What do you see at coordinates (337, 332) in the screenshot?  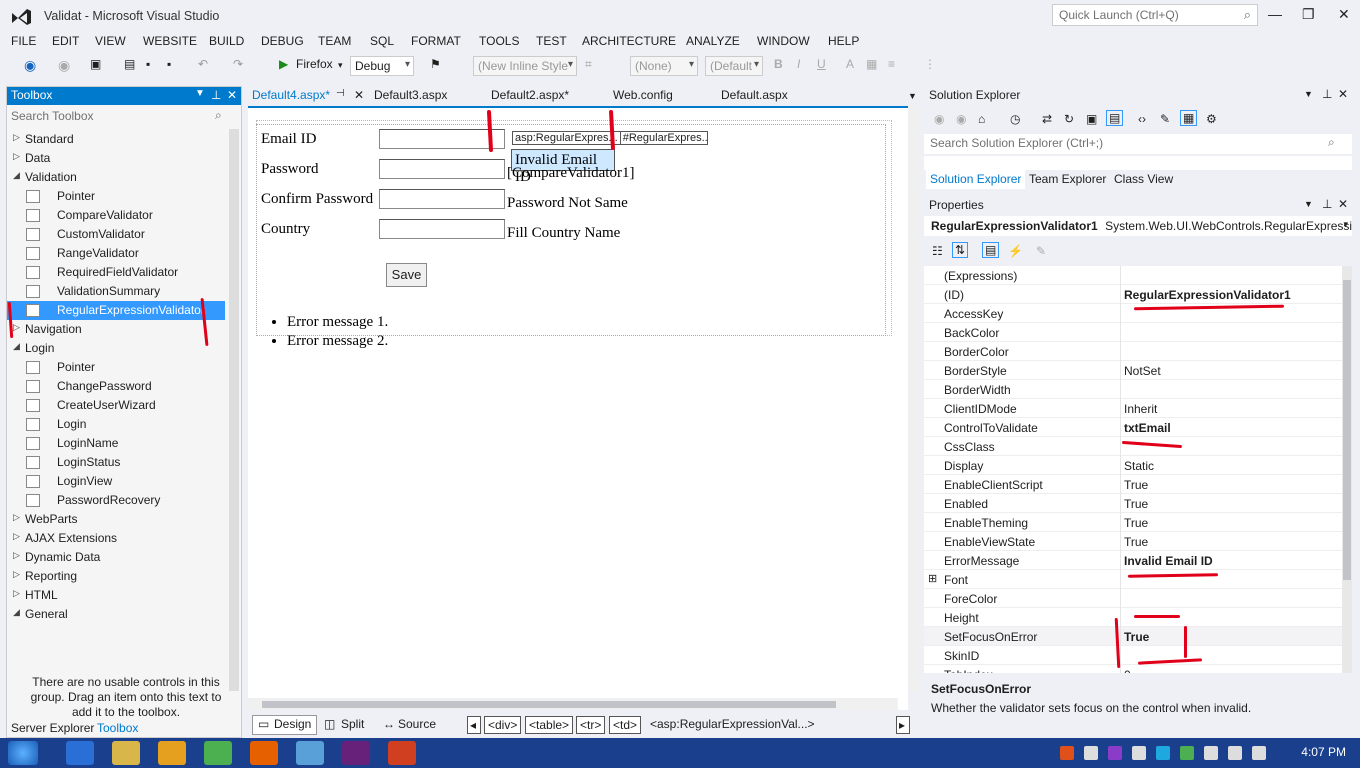 I see `validation-summary: Error message 1. Error message 2.` at bounding box center [337, 332].